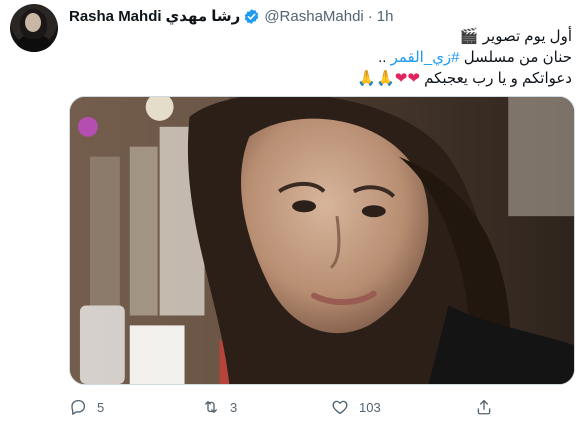  I want to click on reply-button: 5, so click(86, 407).